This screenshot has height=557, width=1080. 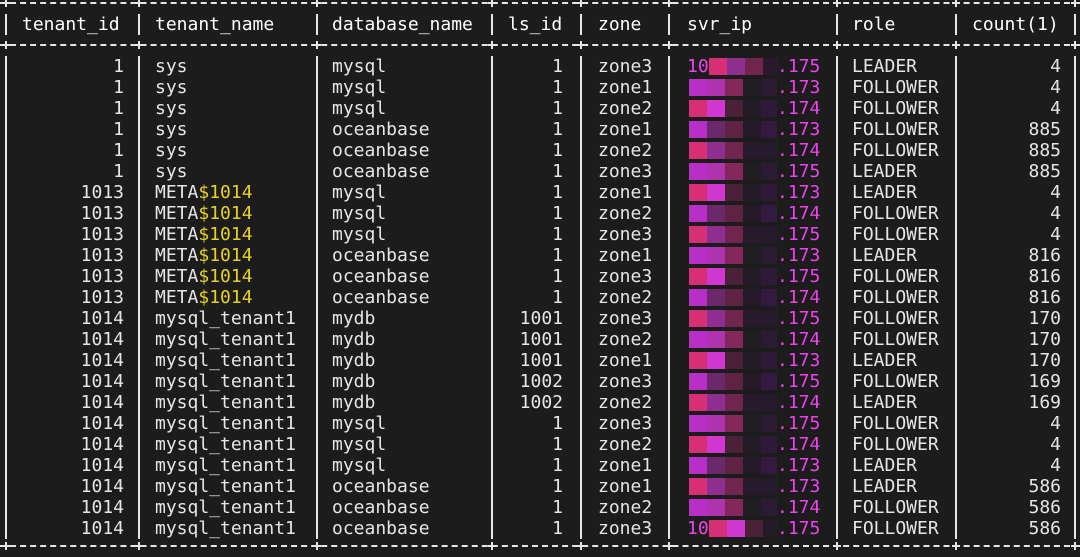 What do you see at coordinates (956, 45) in the screenshot?
I see `header-separator-plus-v` at bounding box center [956, 45].